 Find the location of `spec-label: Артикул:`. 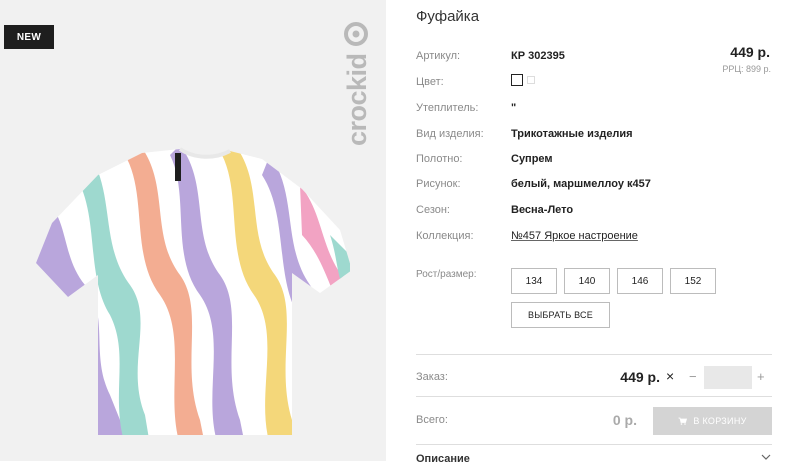

spec-label: Артикул: is located at coordinates (438, 56).